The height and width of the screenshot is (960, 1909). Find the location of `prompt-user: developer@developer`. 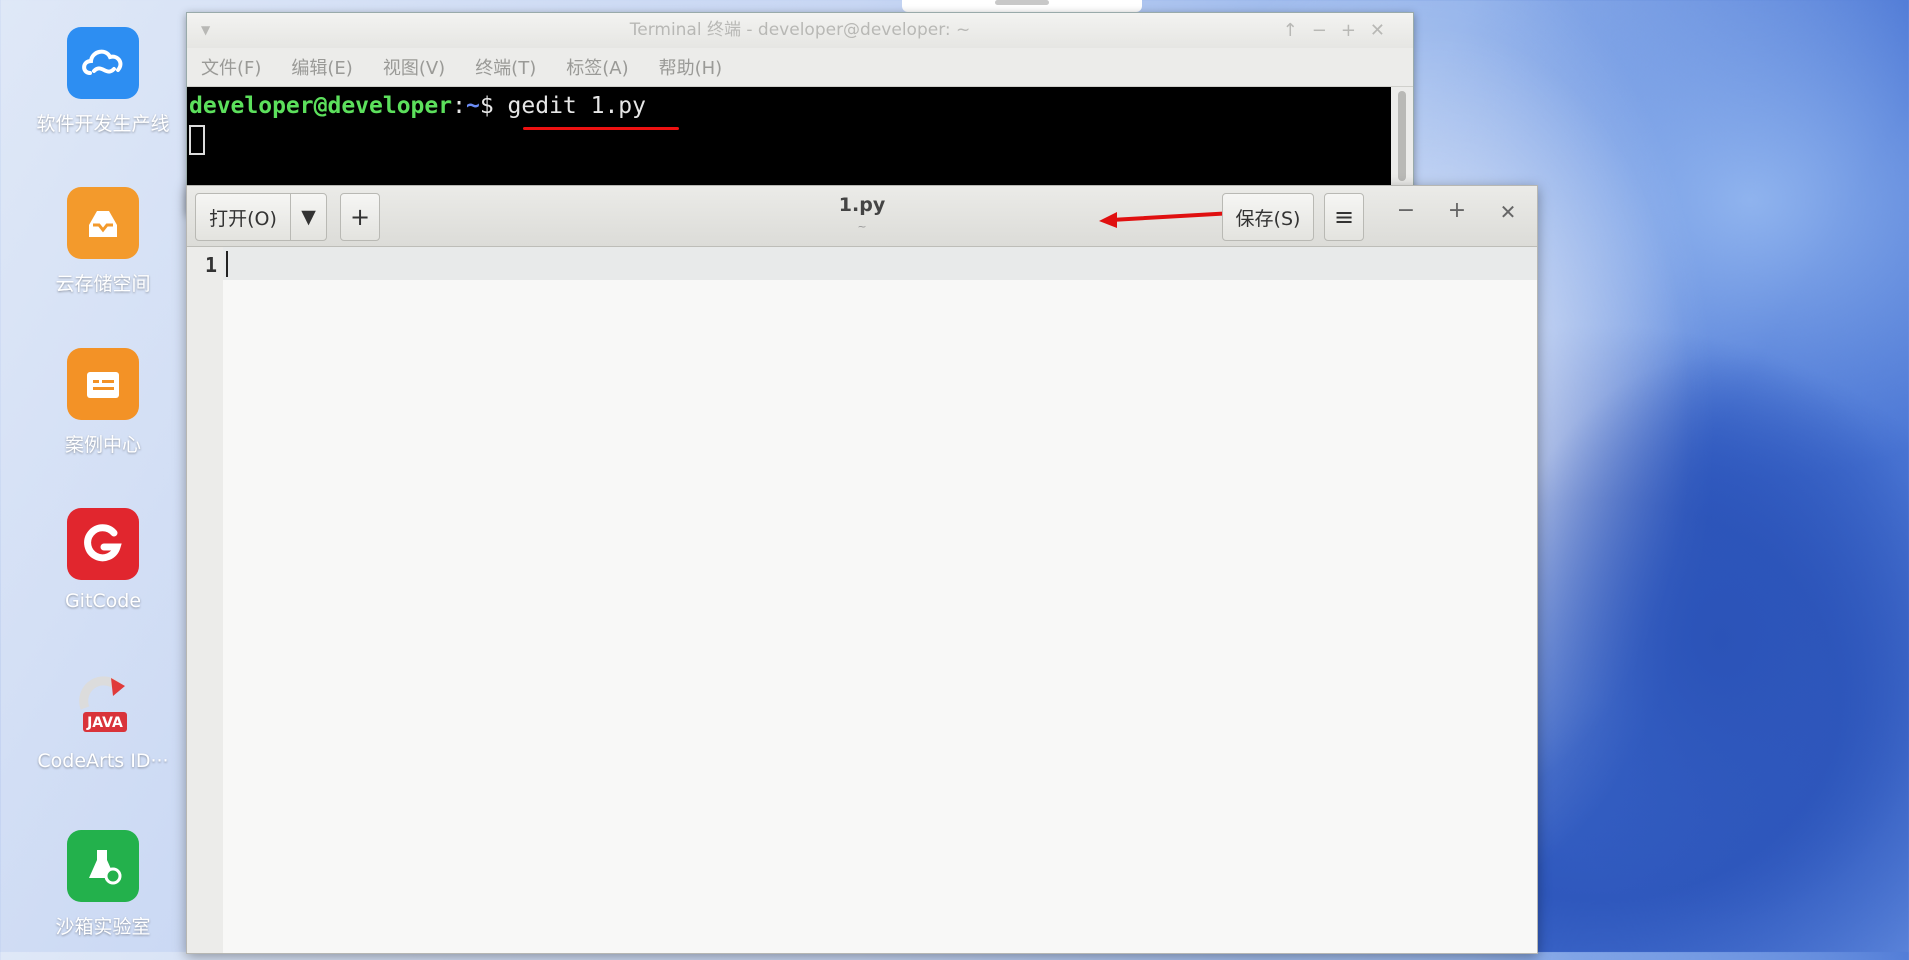

prompt-user: developer@developer is located at coordinates (321, 106).